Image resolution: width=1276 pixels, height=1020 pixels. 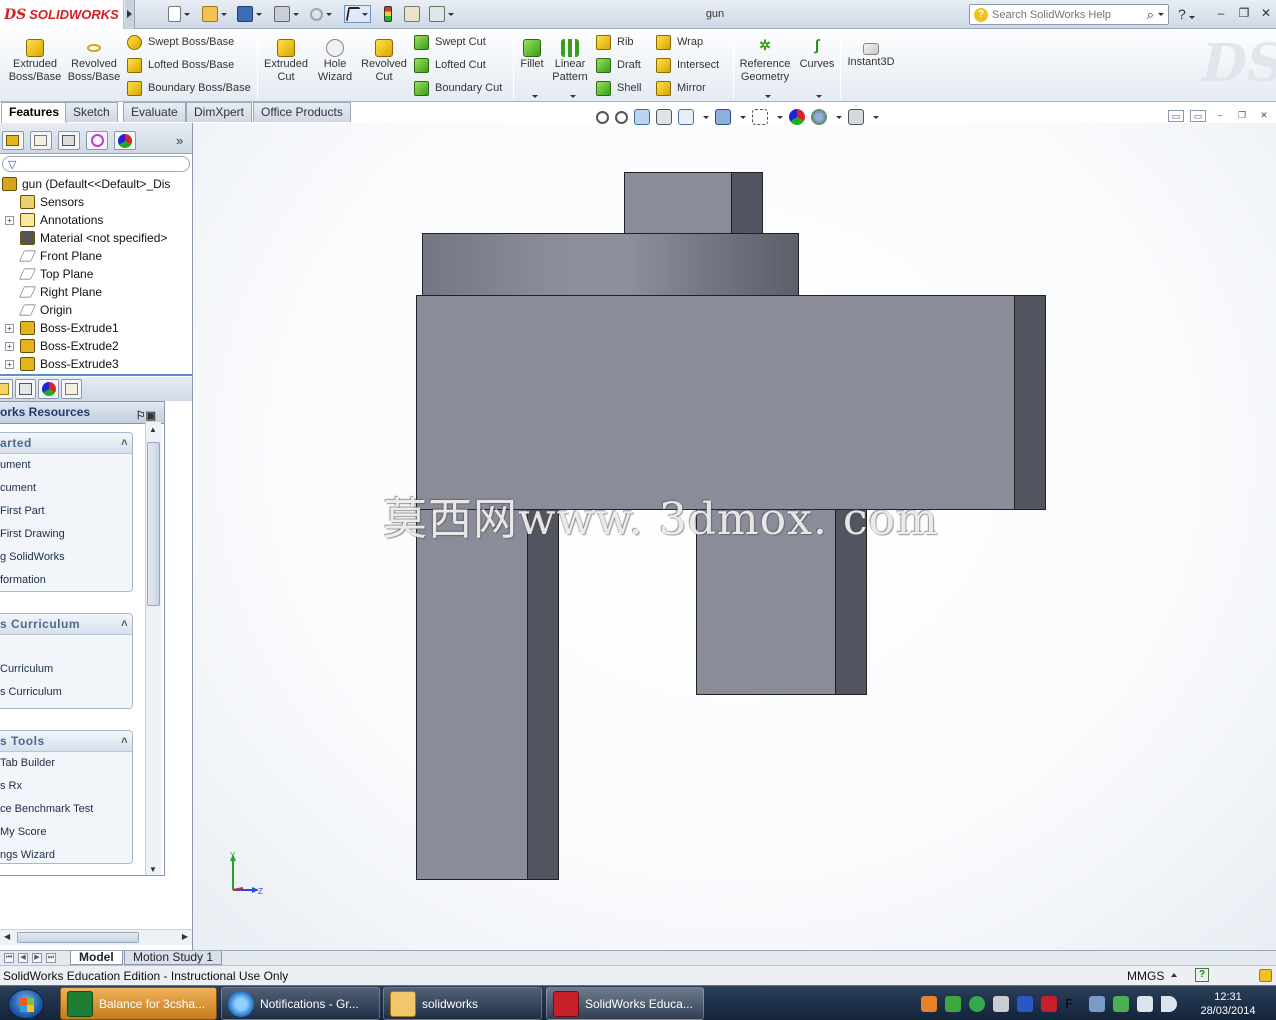 What do you see at coordinates (715, 402) in the screenshot?
I see `main-body-front-face` at bounding box center [715, 402].